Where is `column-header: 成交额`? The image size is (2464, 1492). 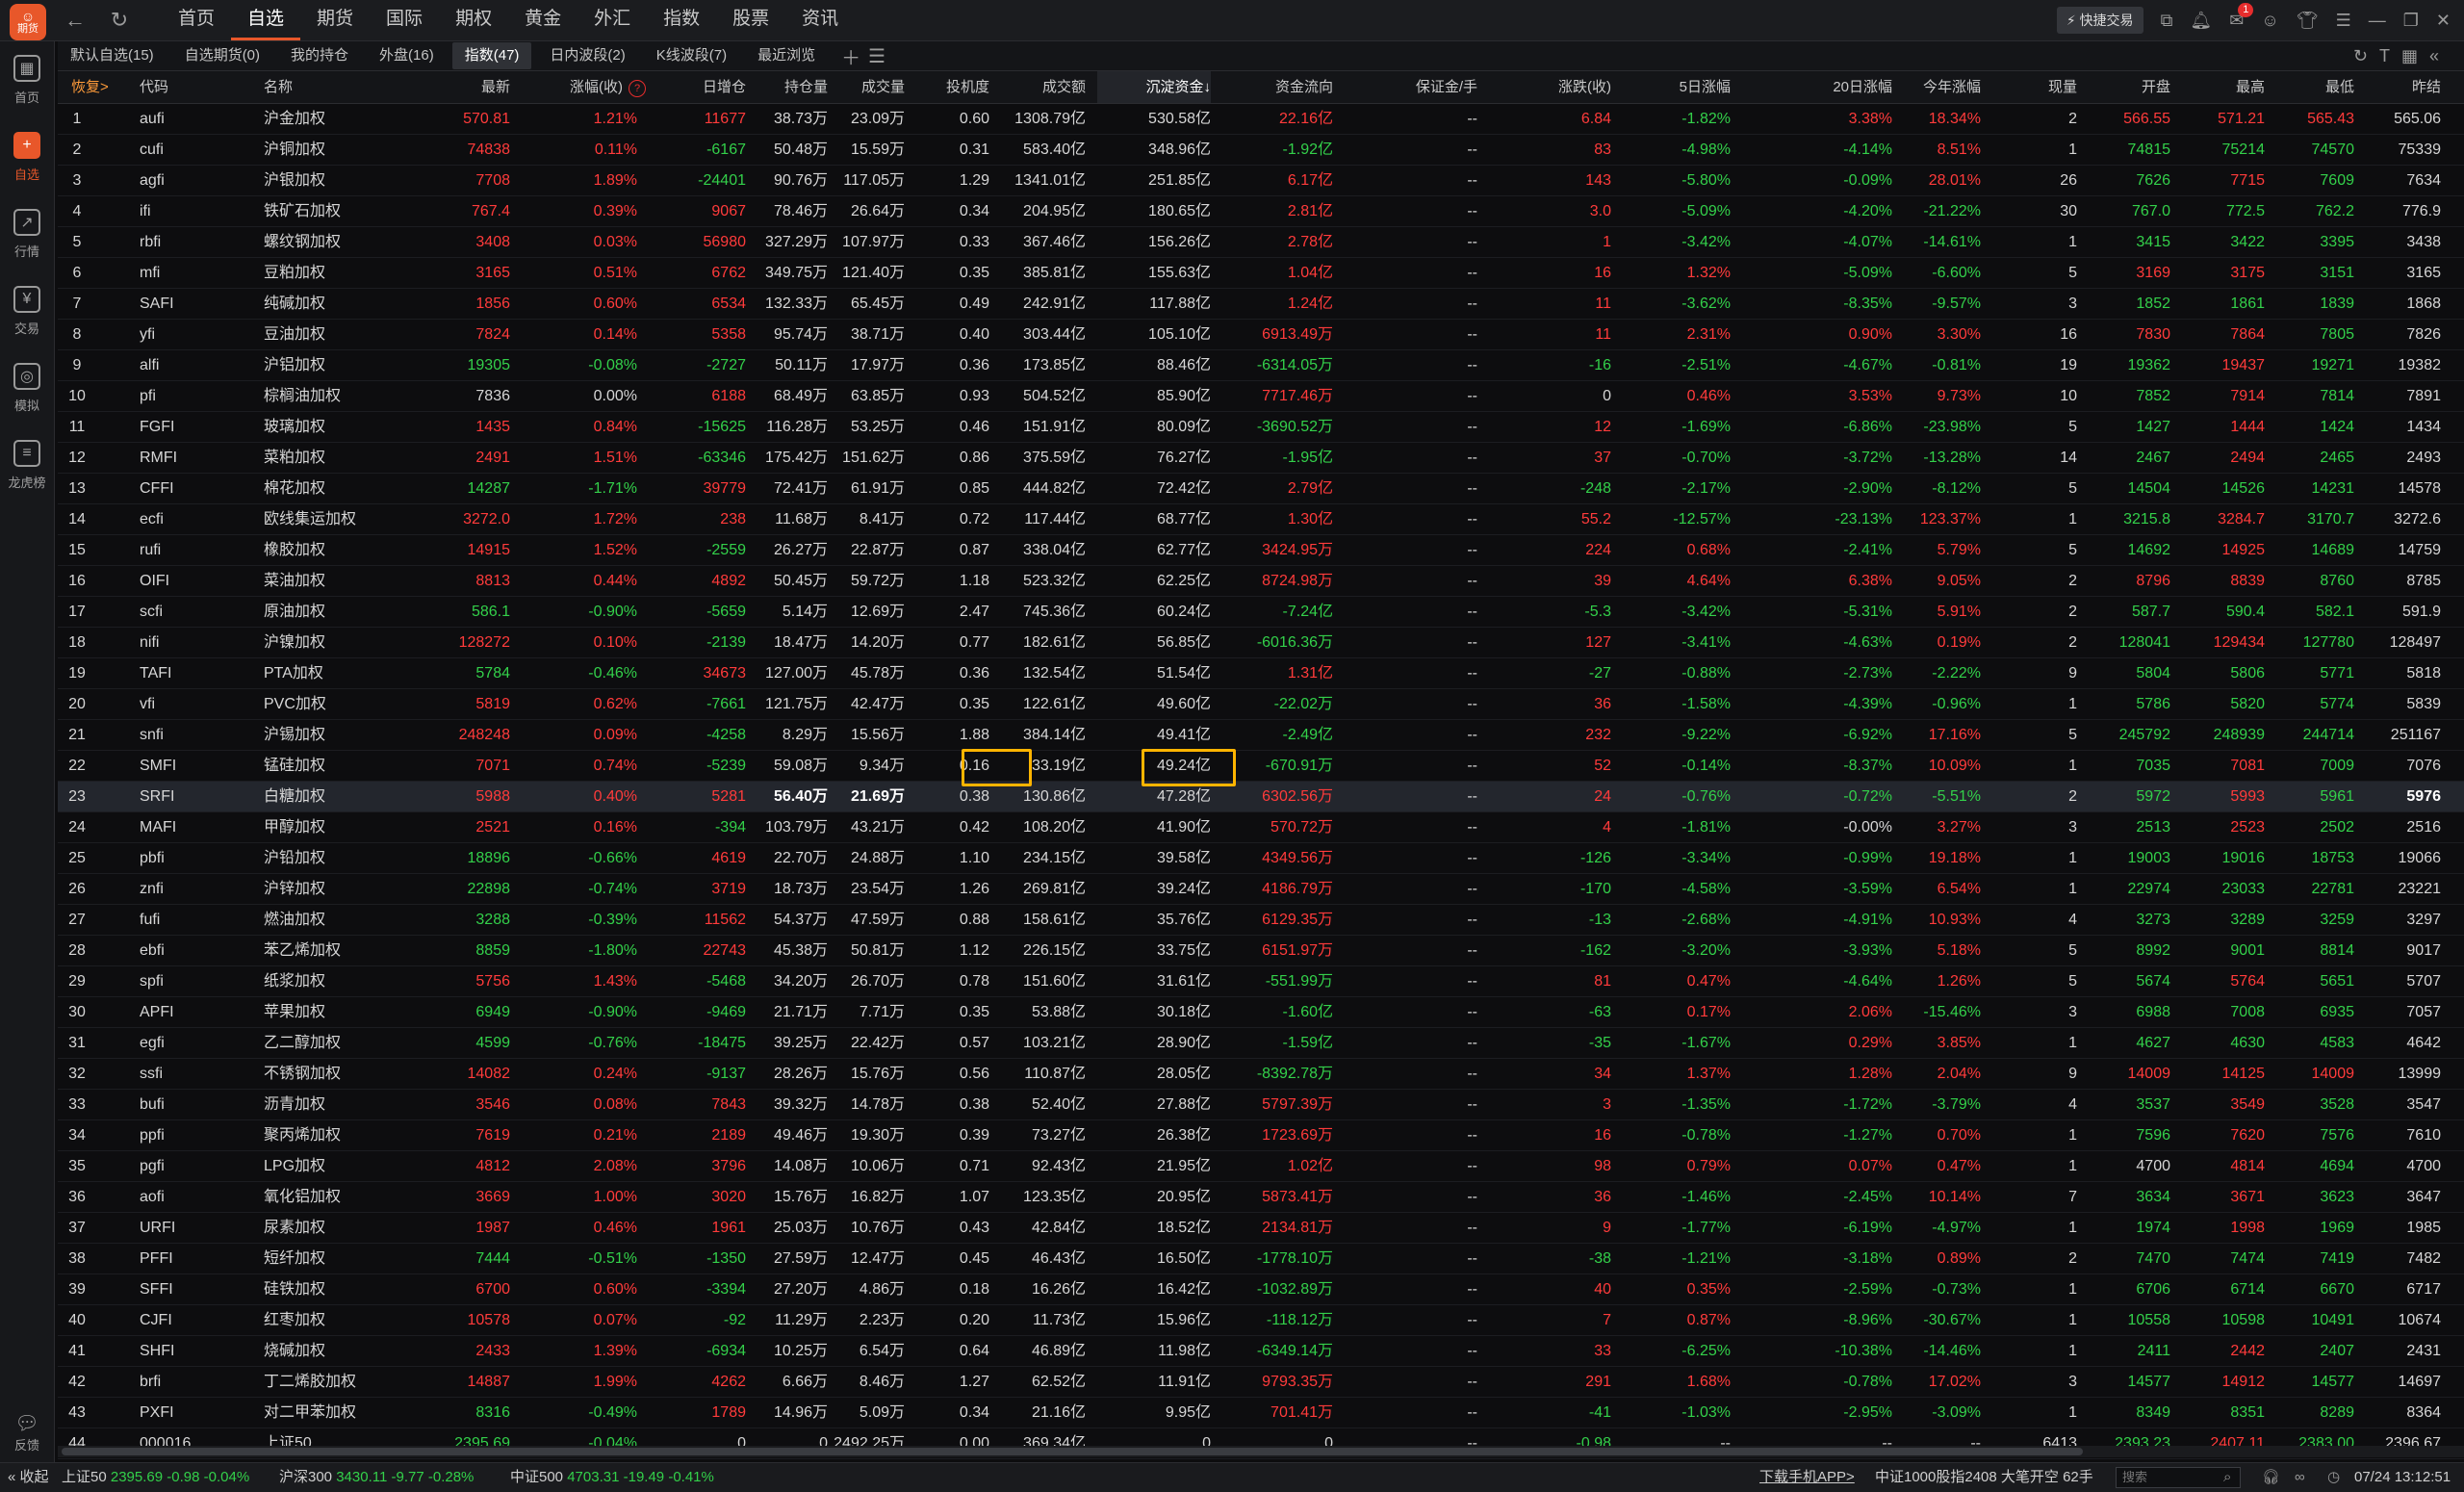
column-header: 成交额 is located at coordinates (1038, 87).